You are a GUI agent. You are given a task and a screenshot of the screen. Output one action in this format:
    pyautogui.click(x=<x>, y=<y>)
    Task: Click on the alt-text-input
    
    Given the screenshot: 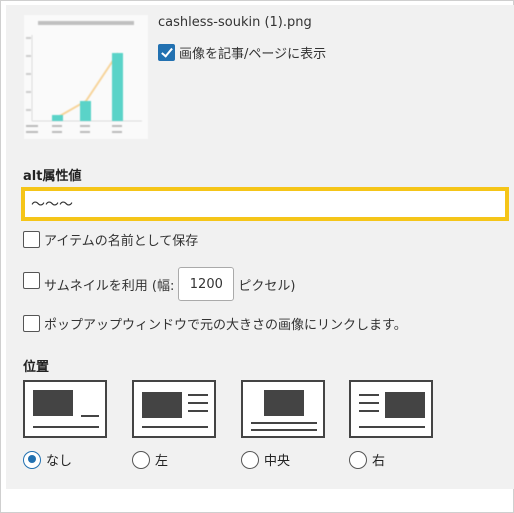 What is the action you would take?
    pyautogui.click(x=265, y=204)
    